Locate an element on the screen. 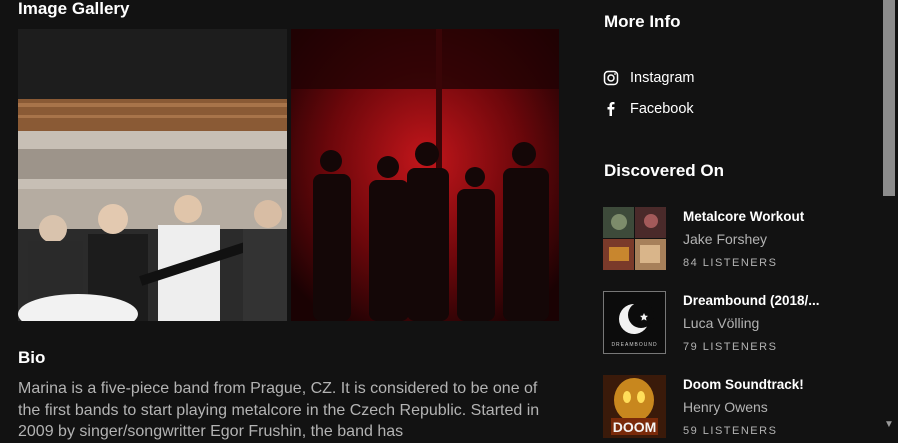 The width and height of the screenshot is (898, 443). instagram-icon is located at coordinates (611, 78).